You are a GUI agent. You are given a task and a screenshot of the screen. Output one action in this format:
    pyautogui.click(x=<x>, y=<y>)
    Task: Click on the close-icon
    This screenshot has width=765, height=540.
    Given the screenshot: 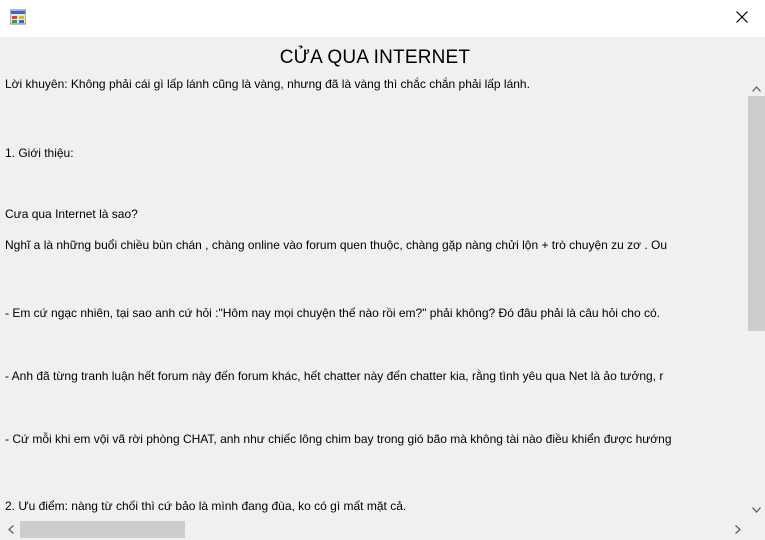 What is the action you would take?
    pyautogui.click(x=742, y=19)
    